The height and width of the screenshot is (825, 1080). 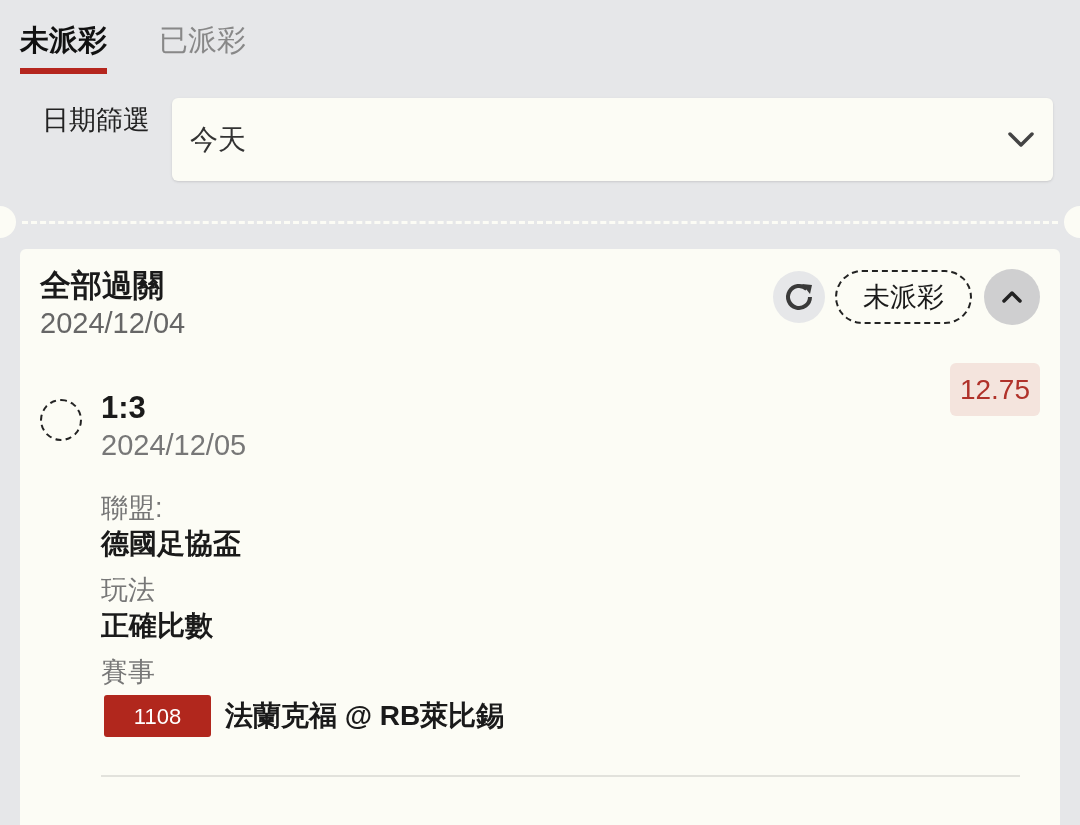 What do you see at coordinates (102, 286) in the screenshot?
I see `ticket-title: 全部過關` at bounding box center [102, 286].